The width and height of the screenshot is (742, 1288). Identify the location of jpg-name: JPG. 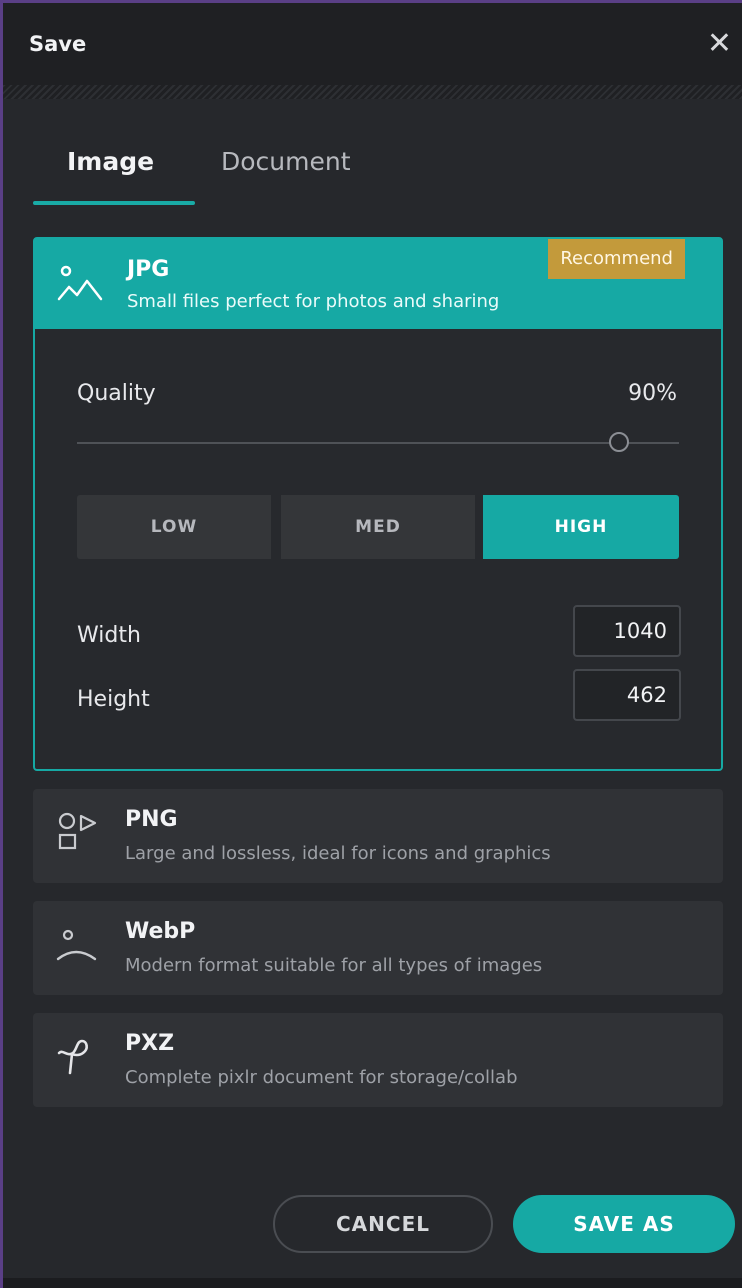
(148, 269).